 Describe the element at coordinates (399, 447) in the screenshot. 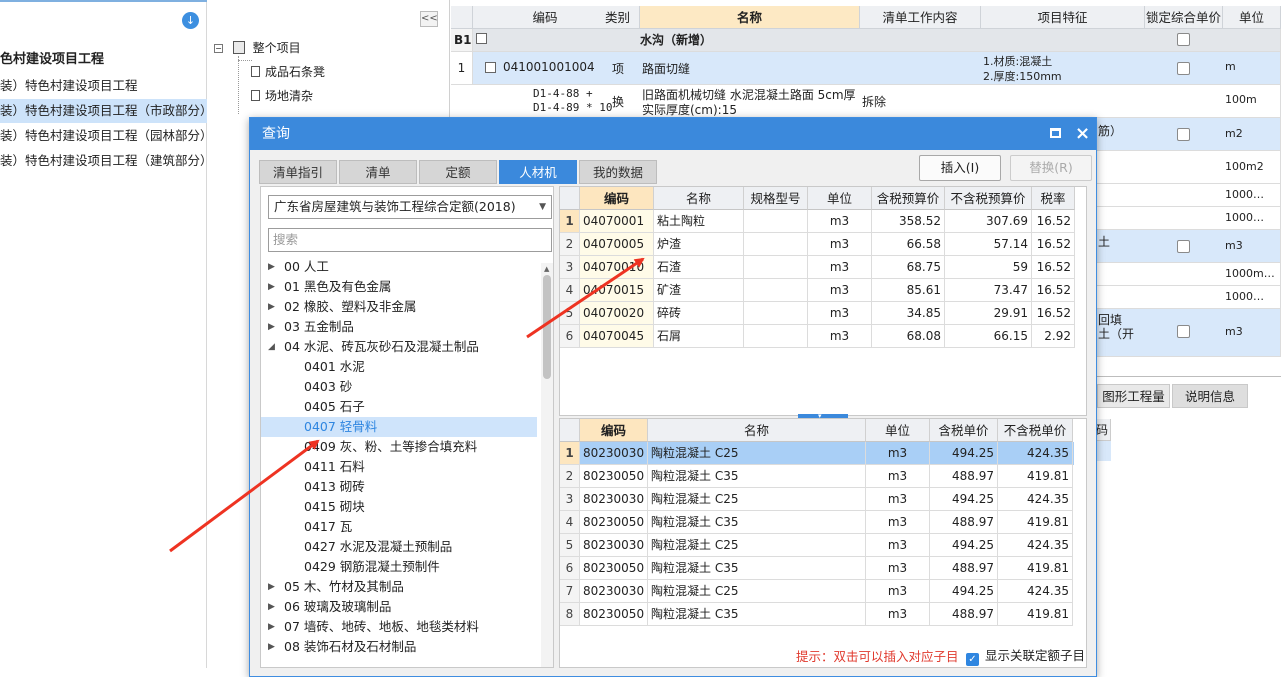

I see `tree-node: 0409 灰、粉、土等掺合填充料` at that location.